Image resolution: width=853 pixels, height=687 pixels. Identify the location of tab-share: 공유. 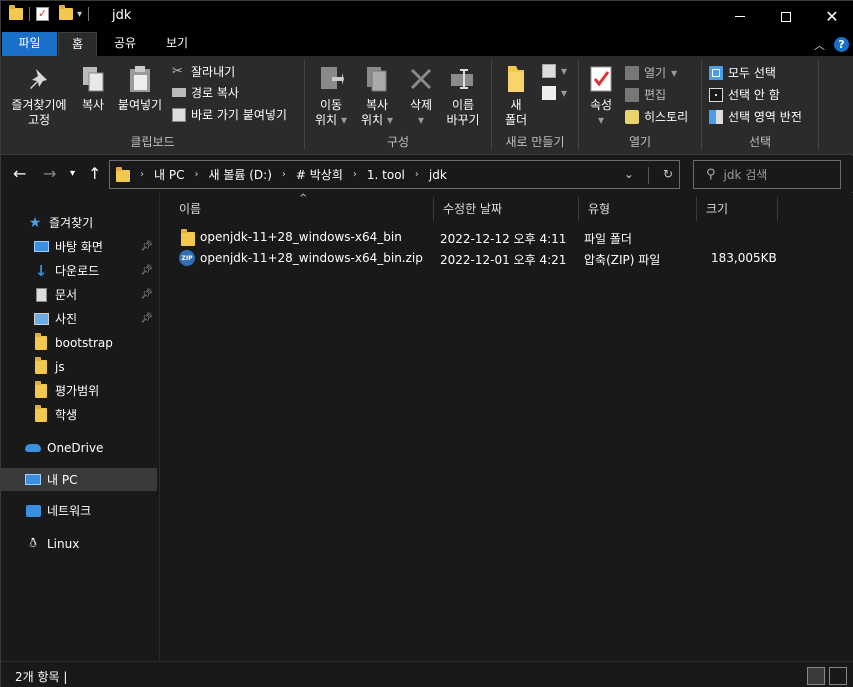
(125, 44).